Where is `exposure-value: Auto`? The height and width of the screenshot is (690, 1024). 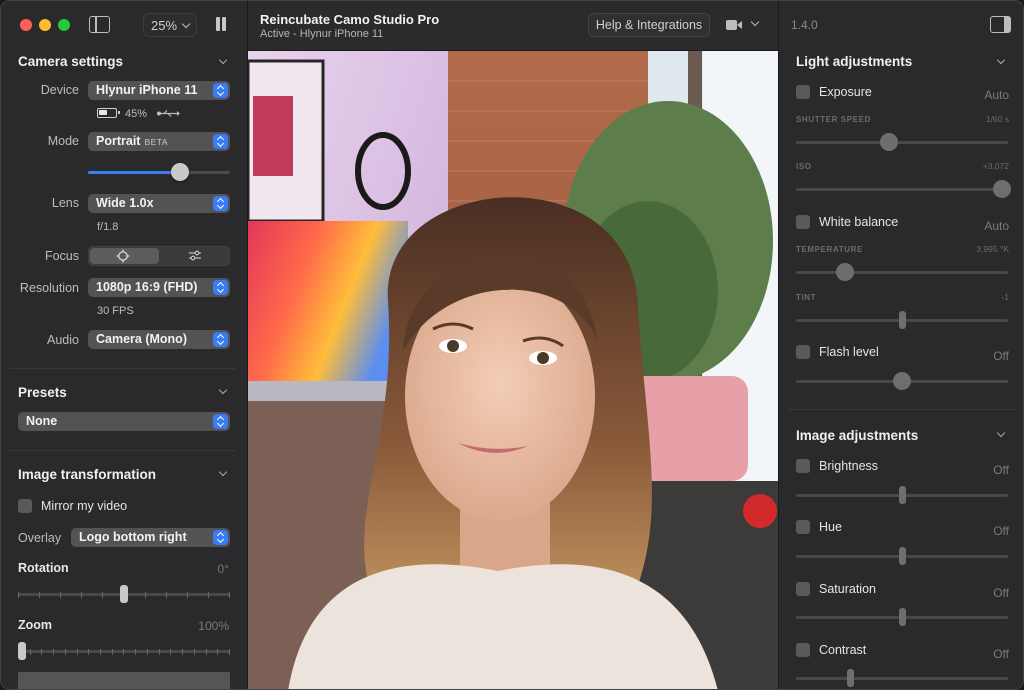 exposure-value: Auto is located at coordinates (996, 95).